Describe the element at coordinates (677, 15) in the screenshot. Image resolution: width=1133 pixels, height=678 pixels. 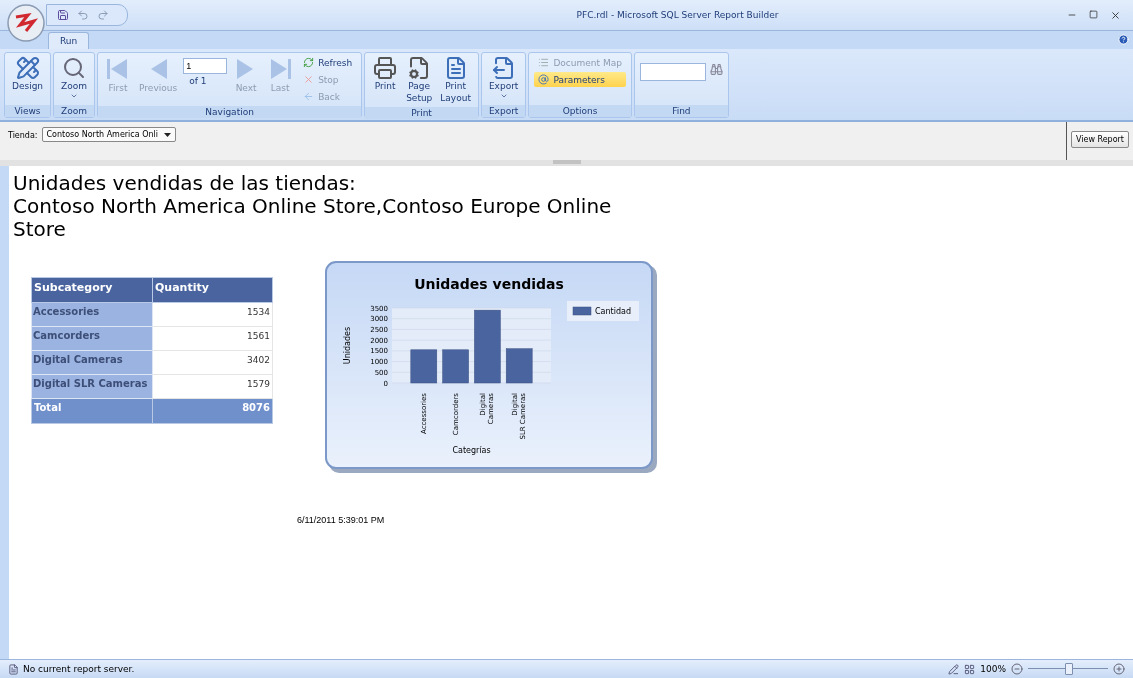
I see `window-title: PFC.rdl - Microsoft SQL Server Report Builder` at that location.